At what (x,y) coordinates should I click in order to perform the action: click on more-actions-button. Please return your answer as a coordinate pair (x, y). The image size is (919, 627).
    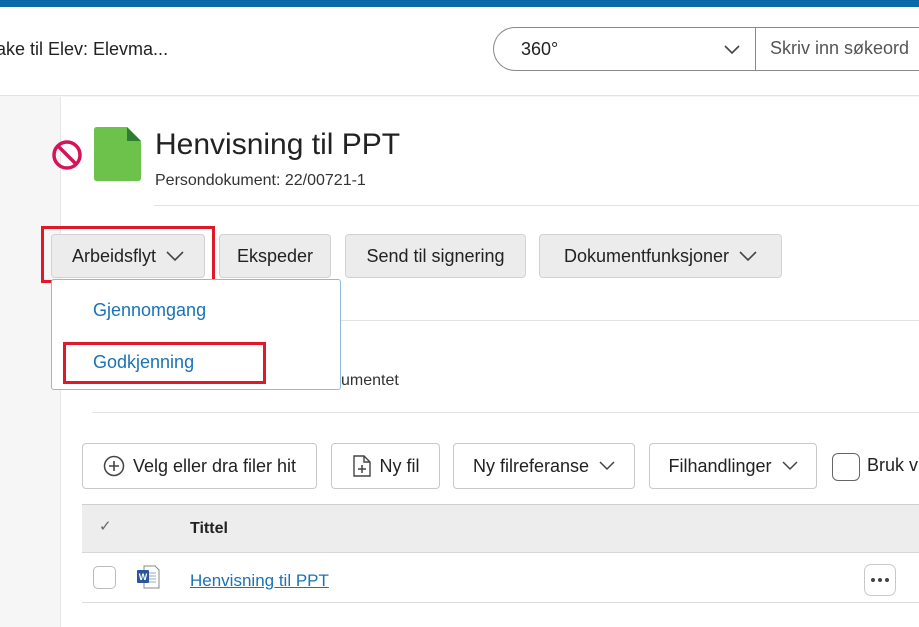
    Looking at the image, I should click on (880, 580).